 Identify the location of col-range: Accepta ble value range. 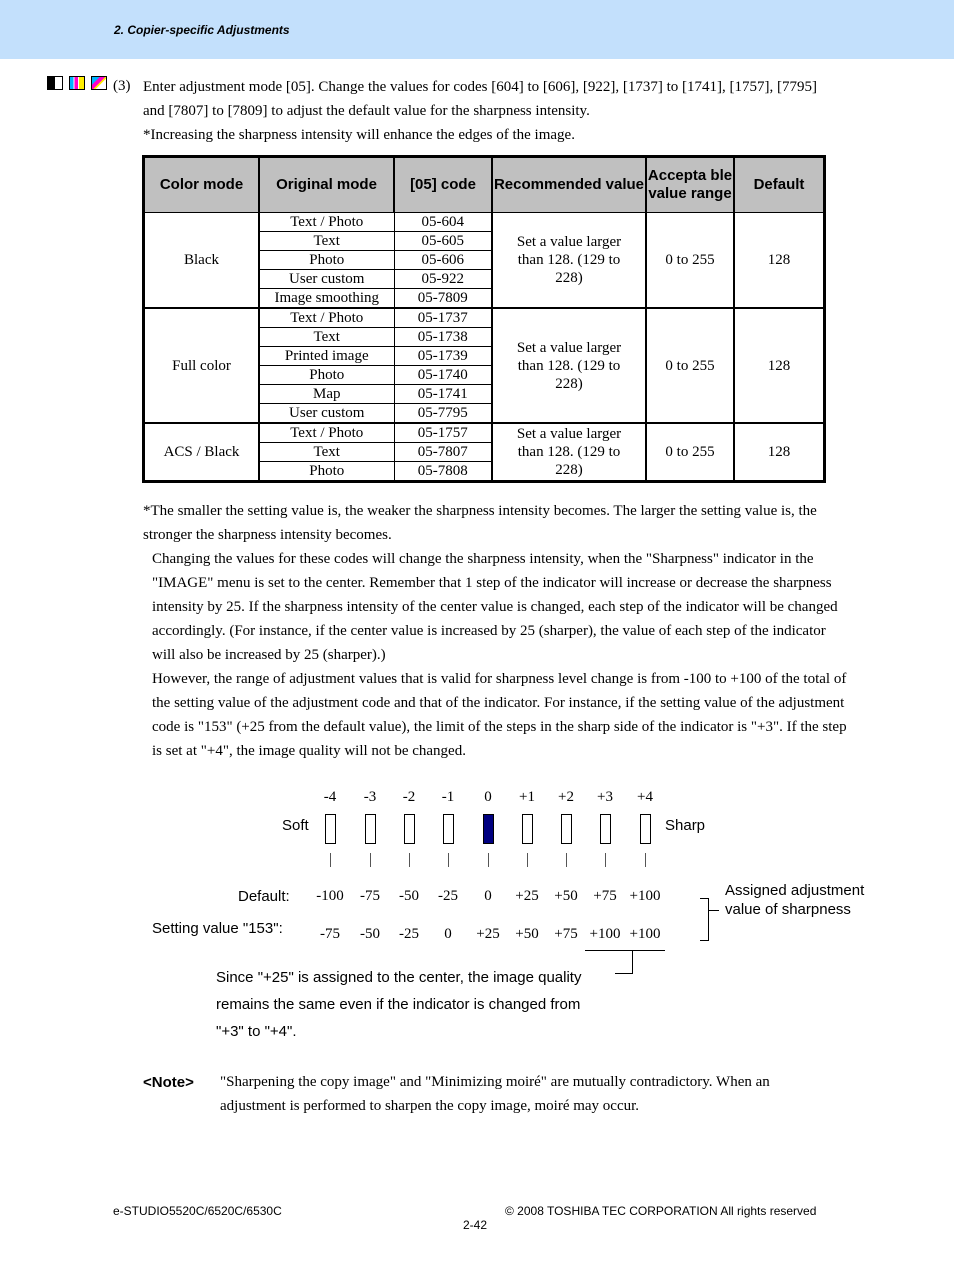
(690, 184).